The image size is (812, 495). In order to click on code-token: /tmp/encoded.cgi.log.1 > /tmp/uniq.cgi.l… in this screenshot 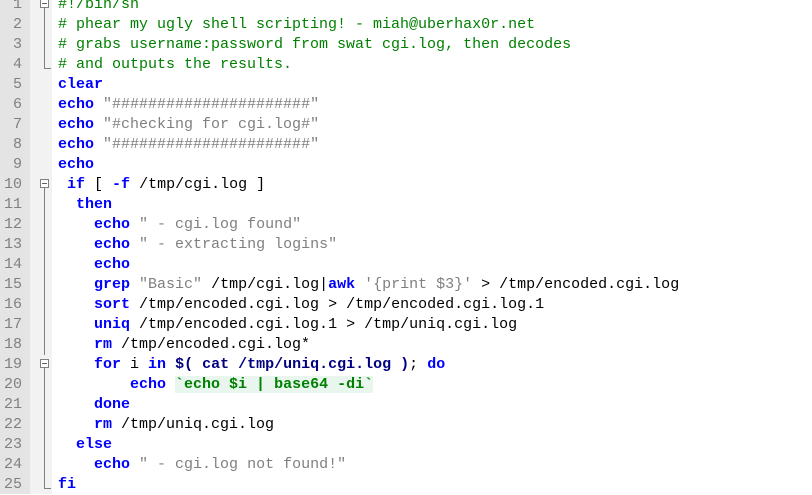, I will do `click(324, 324)`.